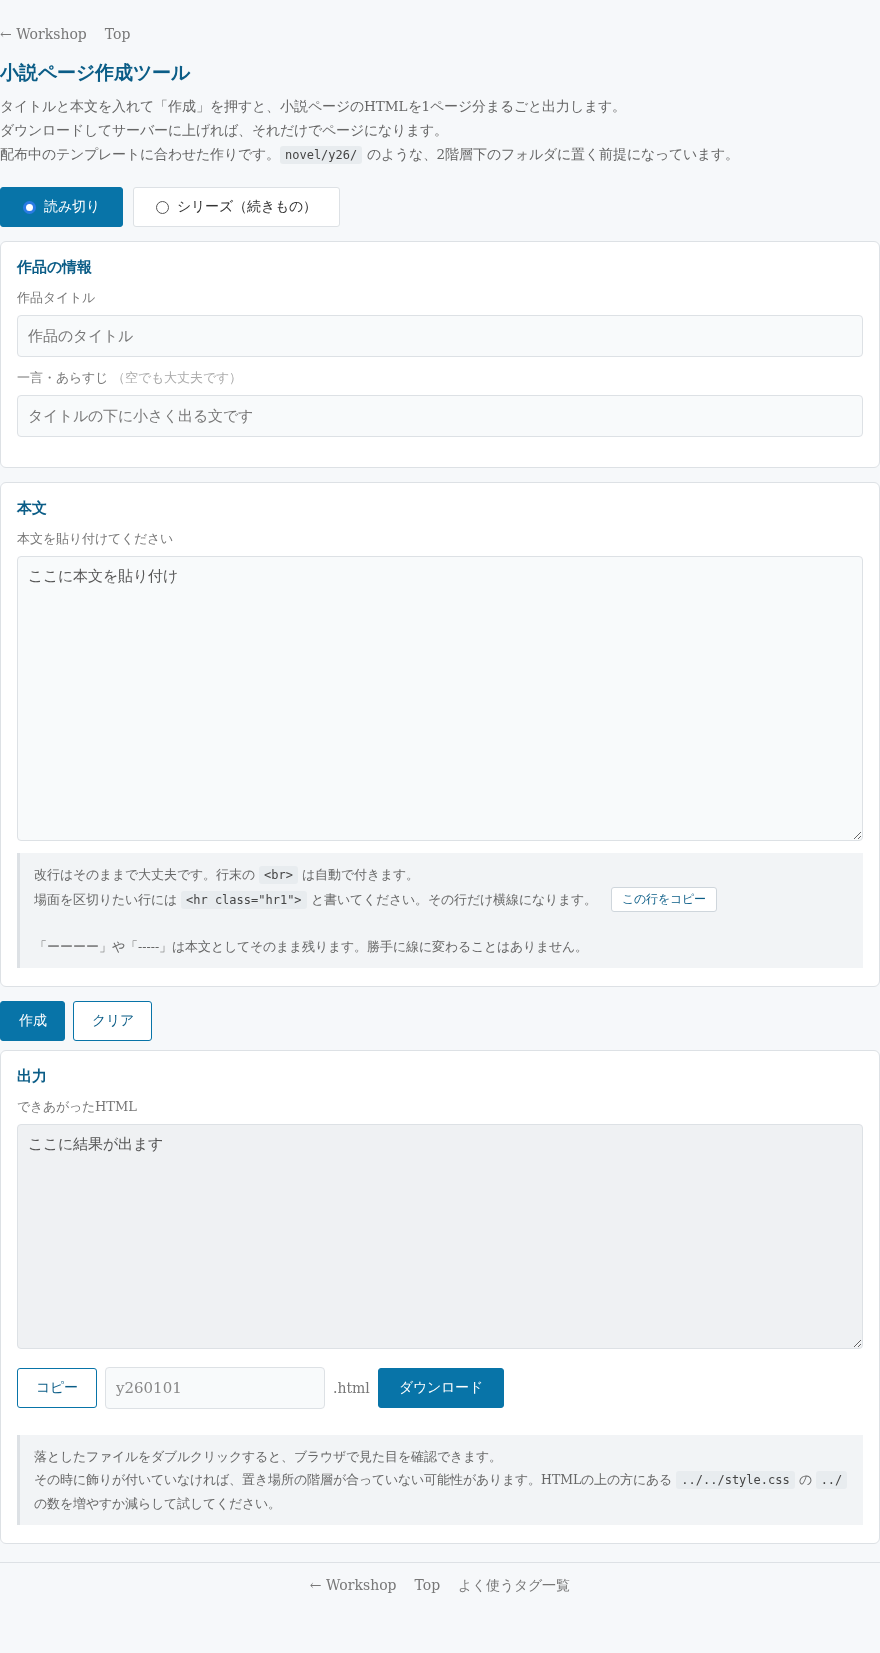 This screenshot has width=880, height=1653. What do you see at coordinates (130, 378) in the screenshot?
I see `field-label: 一言・あらすじ （空でも大丈夫です）` at bounding box center [130, 378].